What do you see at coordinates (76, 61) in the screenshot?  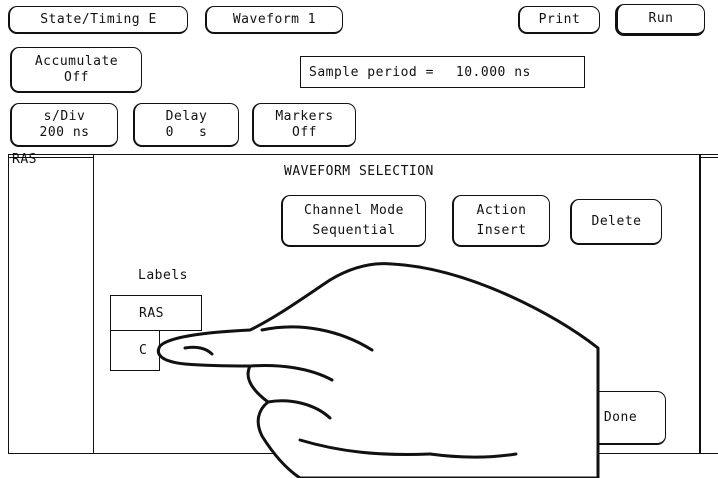 I see `accumulate-label: Accumulate` at bounding box center [76, 61].